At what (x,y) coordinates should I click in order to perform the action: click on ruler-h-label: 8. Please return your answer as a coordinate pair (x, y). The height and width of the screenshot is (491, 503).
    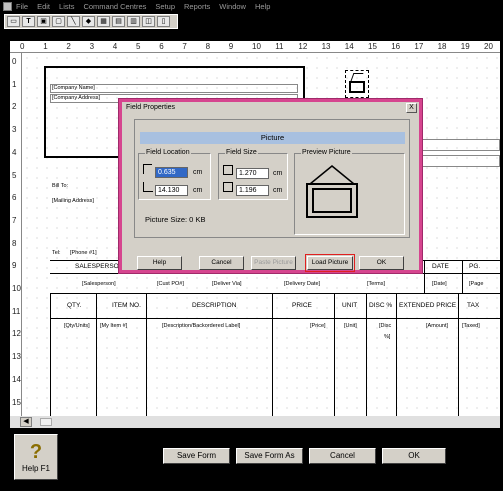
    Looking at the image, I should click on (208, 46).